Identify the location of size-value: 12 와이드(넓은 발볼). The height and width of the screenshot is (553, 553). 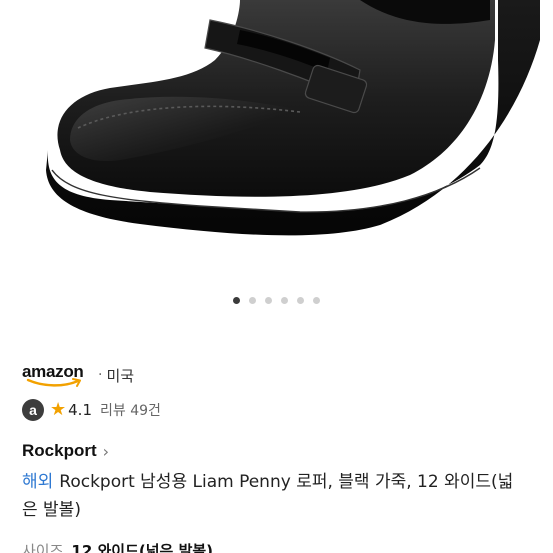
(142, 547).